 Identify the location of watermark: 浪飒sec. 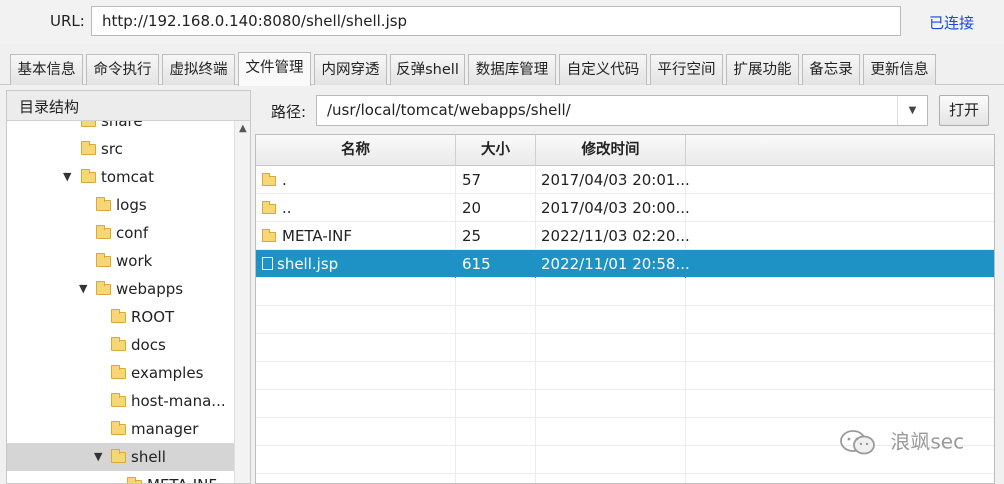
(901, 440).